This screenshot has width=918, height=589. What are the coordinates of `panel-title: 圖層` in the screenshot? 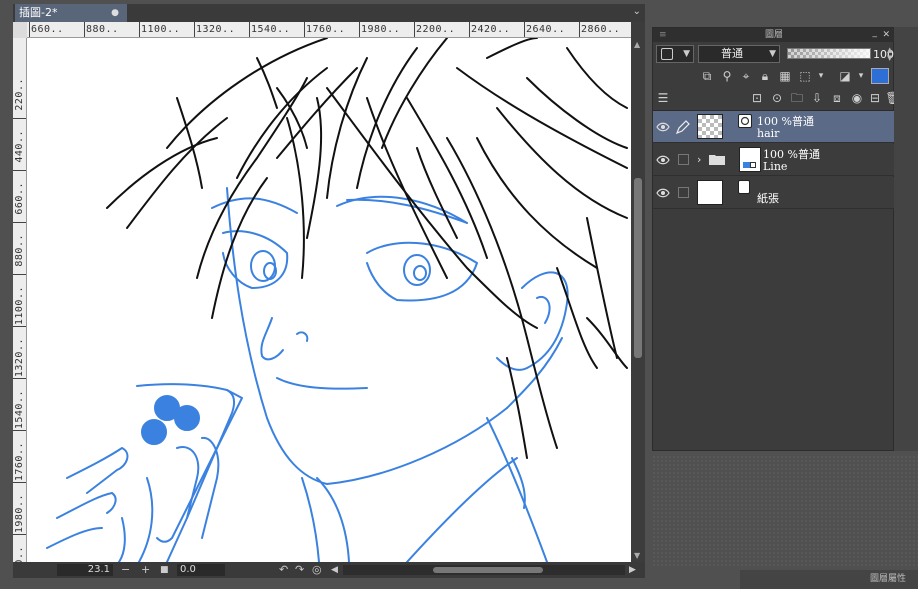 It's located at (773, 35).